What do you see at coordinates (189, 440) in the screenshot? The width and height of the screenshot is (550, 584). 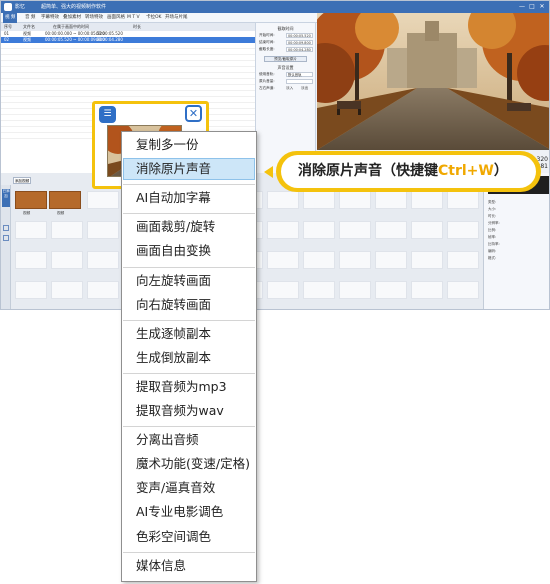 I see `menu-item: 分离出音频` at bounding box center [189, 440].